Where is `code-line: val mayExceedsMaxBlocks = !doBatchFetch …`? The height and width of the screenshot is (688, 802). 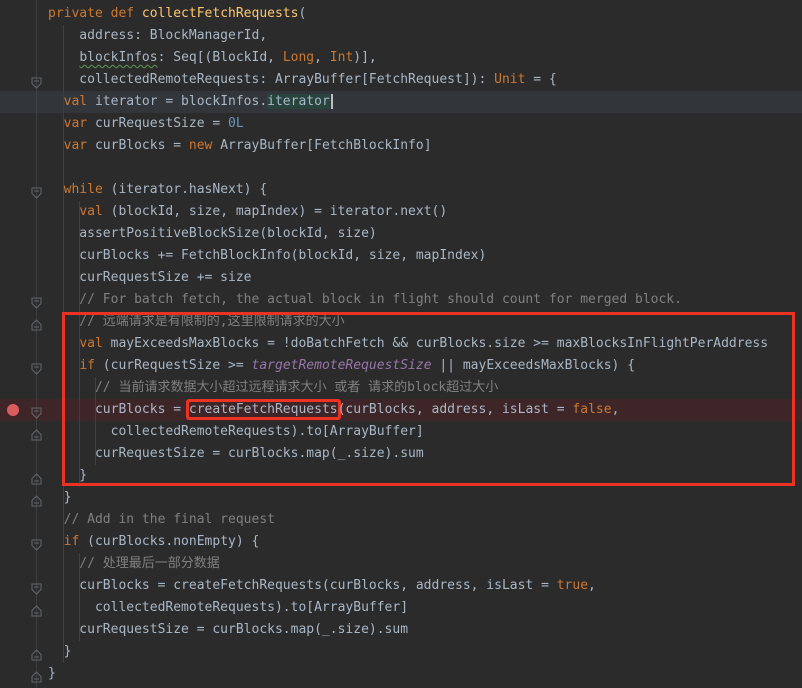
code-line: val mayExceedsMaxBlocks = !doBatchFetch … is located at coordinates (401, 344).